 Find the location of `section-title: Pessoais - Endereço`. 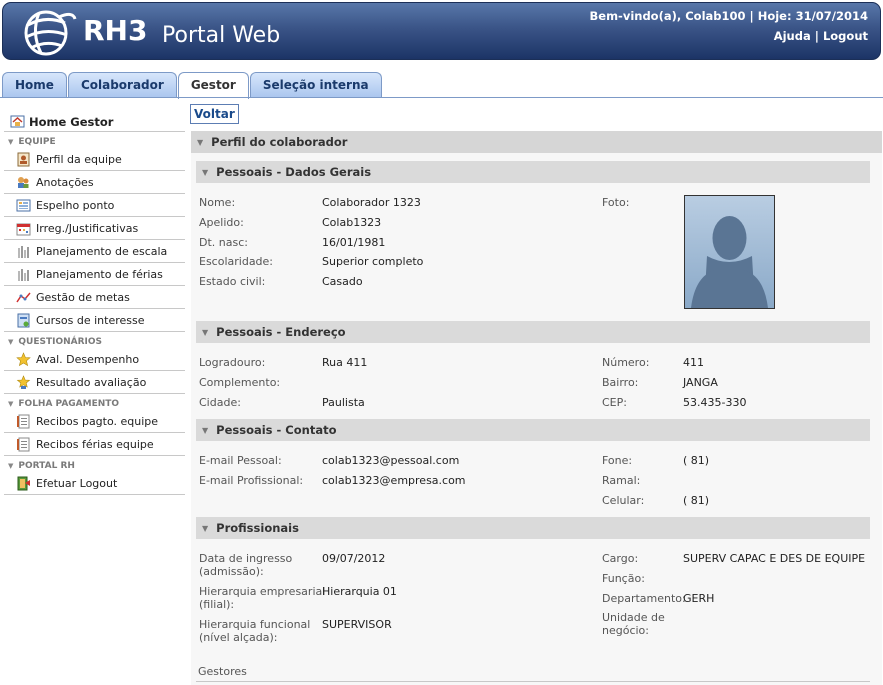

section-title: Pessoais - Endereço is located at coordinates (281, 332).